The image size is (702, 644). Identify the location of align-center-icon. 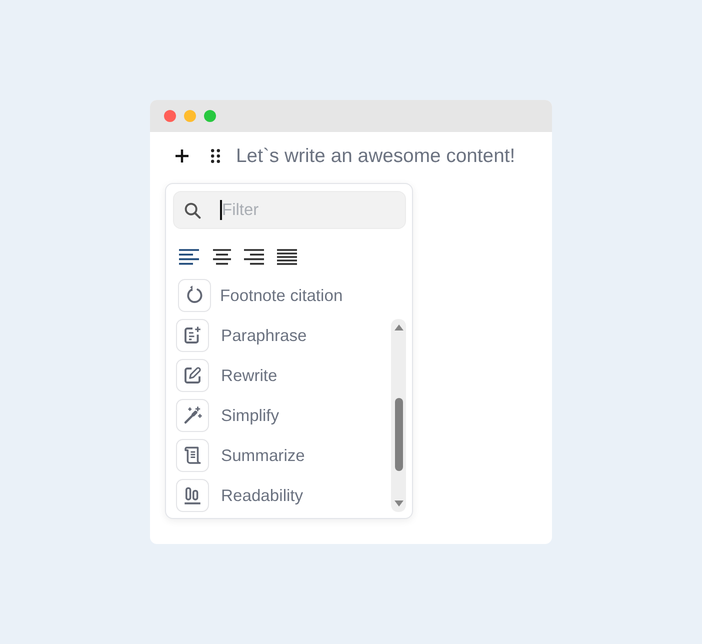
(221, 257).